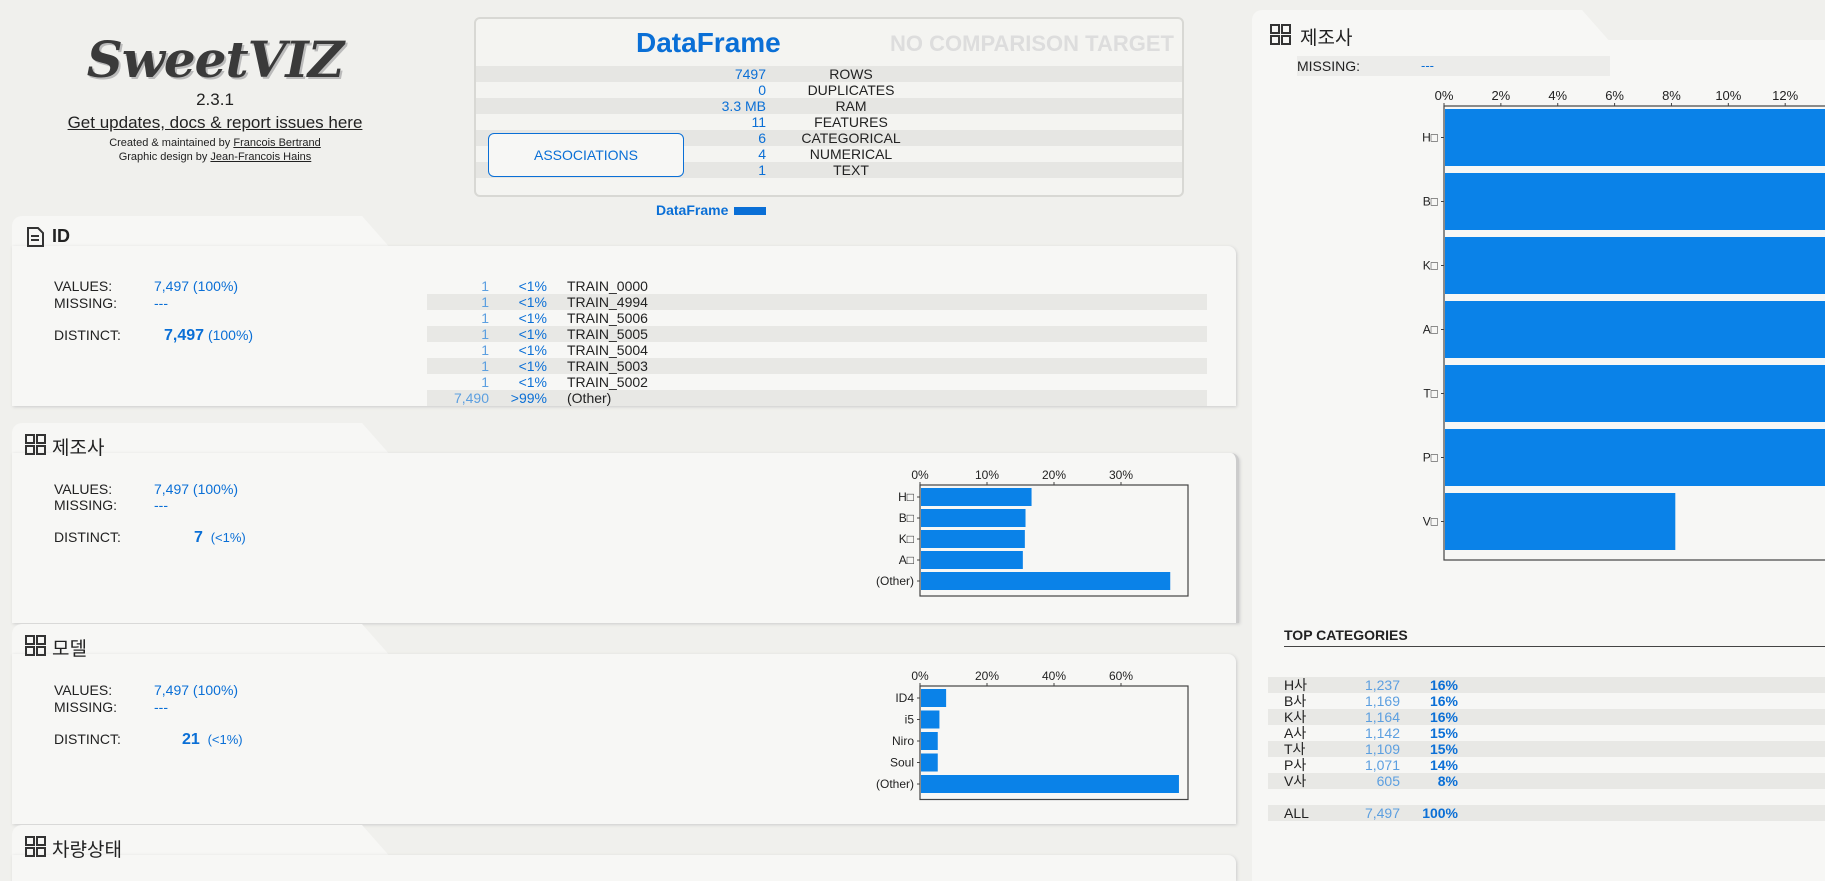 This screenshot has height=881, width=1825. I want to click on category-label: ID4, so click(904, 698).